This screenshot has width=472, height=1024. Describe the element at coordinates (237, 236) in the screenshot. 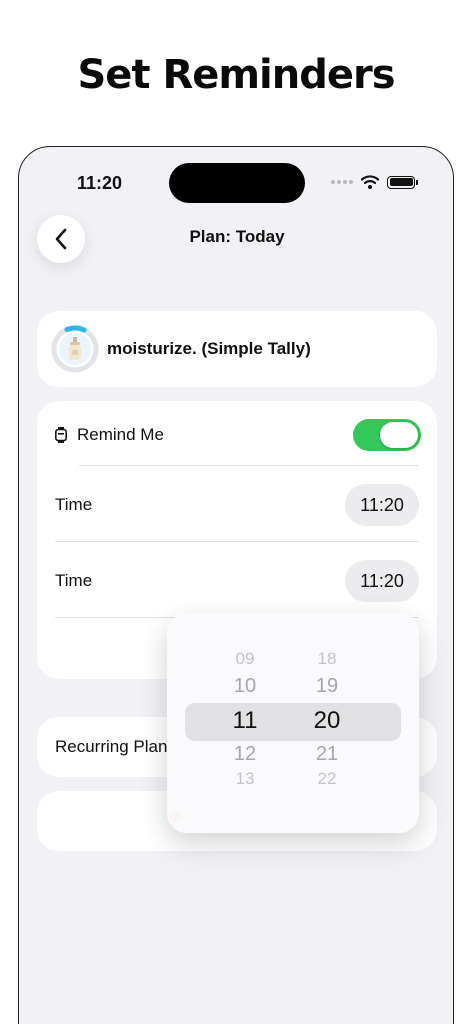

I see `nav-title: Plan: Today` at that location.